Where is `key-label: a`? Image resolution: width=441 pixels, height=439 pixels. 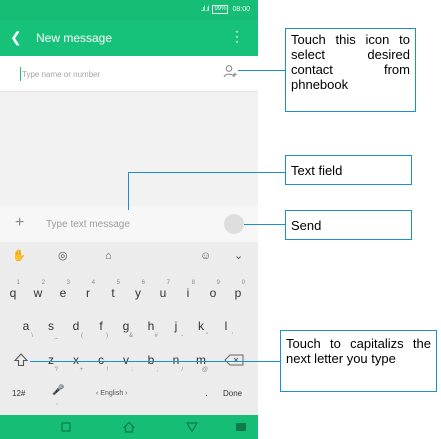 key-label: a is located at coordinates (26, 326).